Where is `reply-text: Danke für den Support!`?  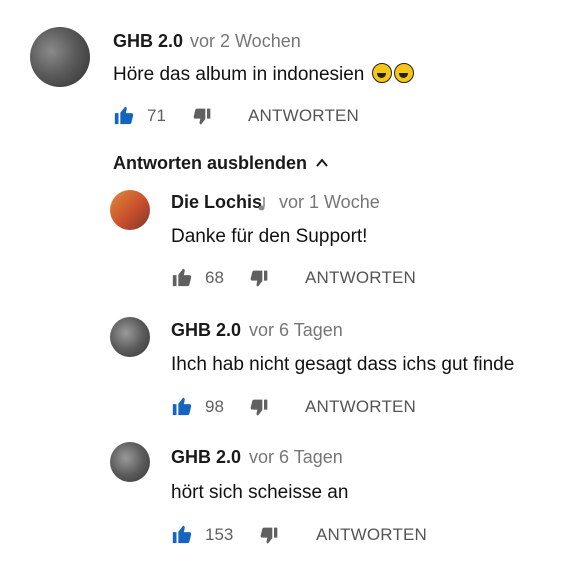
reply-text: Danke für den Support! is located at coordinates (269, 236).